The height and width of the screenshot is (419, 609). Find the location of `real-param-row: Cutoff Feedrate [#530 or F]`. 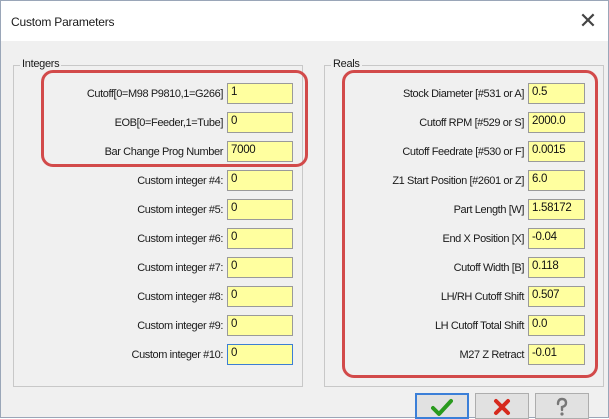

real-param-row: Cutoff Feedrate [#530 or F] is located at coordinates (262, 152).